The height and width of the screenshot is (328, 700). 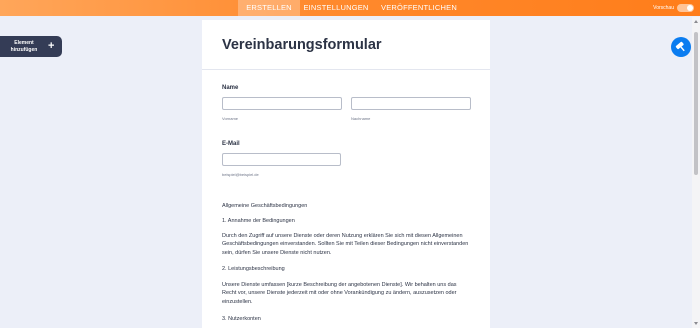 What do you see at coordinates (696, 323) in the screenshot?
I see `scroll-down-icon` at bounding box center [696, 323].